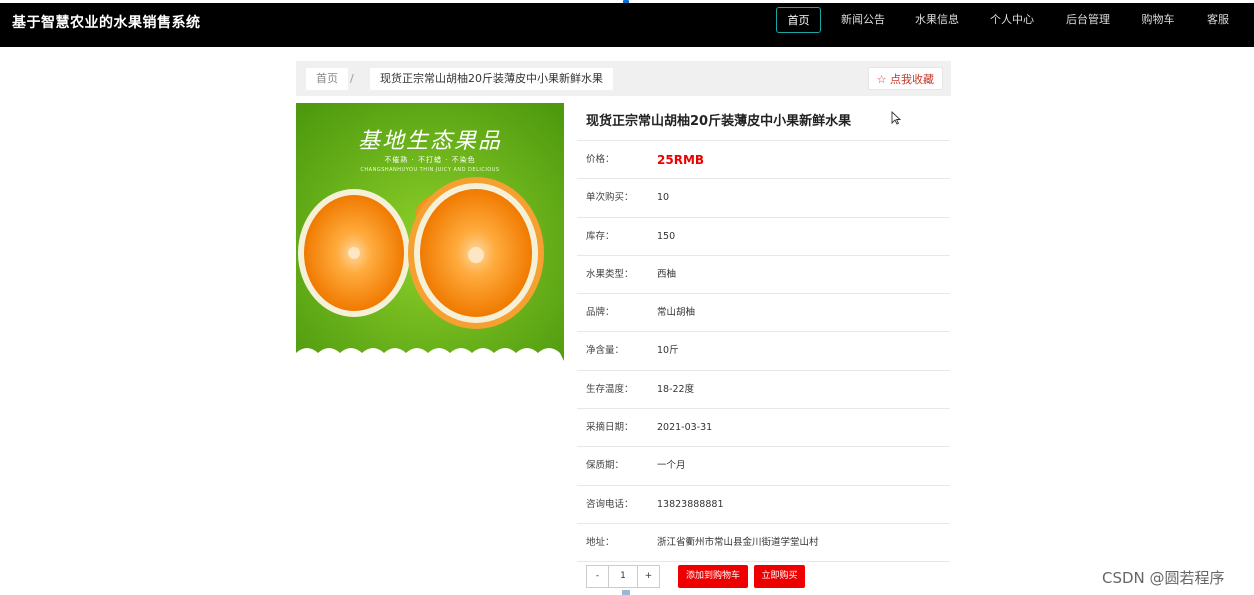 The width and height of the screenshot is (1254, 595). What do you see at coordinates (106, 23) in the screenshot?
I see `site-title: 基于智慧农业的水果销售系统` at bounding box center [106, 23].